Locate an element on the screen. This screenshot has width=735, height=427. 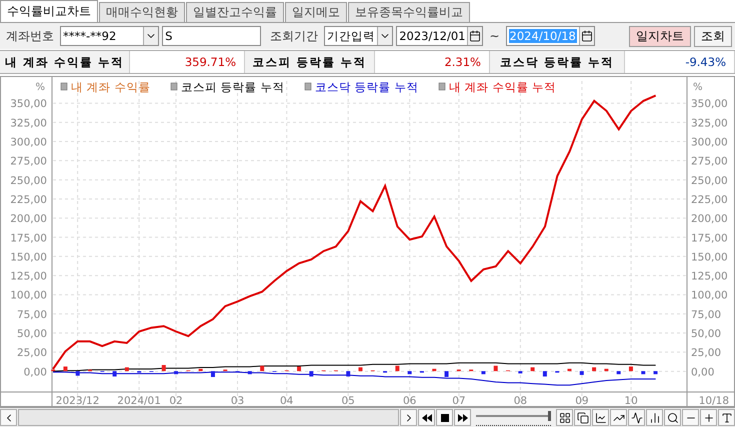
journal-chart-button: 일지차트 is located at coordinates (659, 36).